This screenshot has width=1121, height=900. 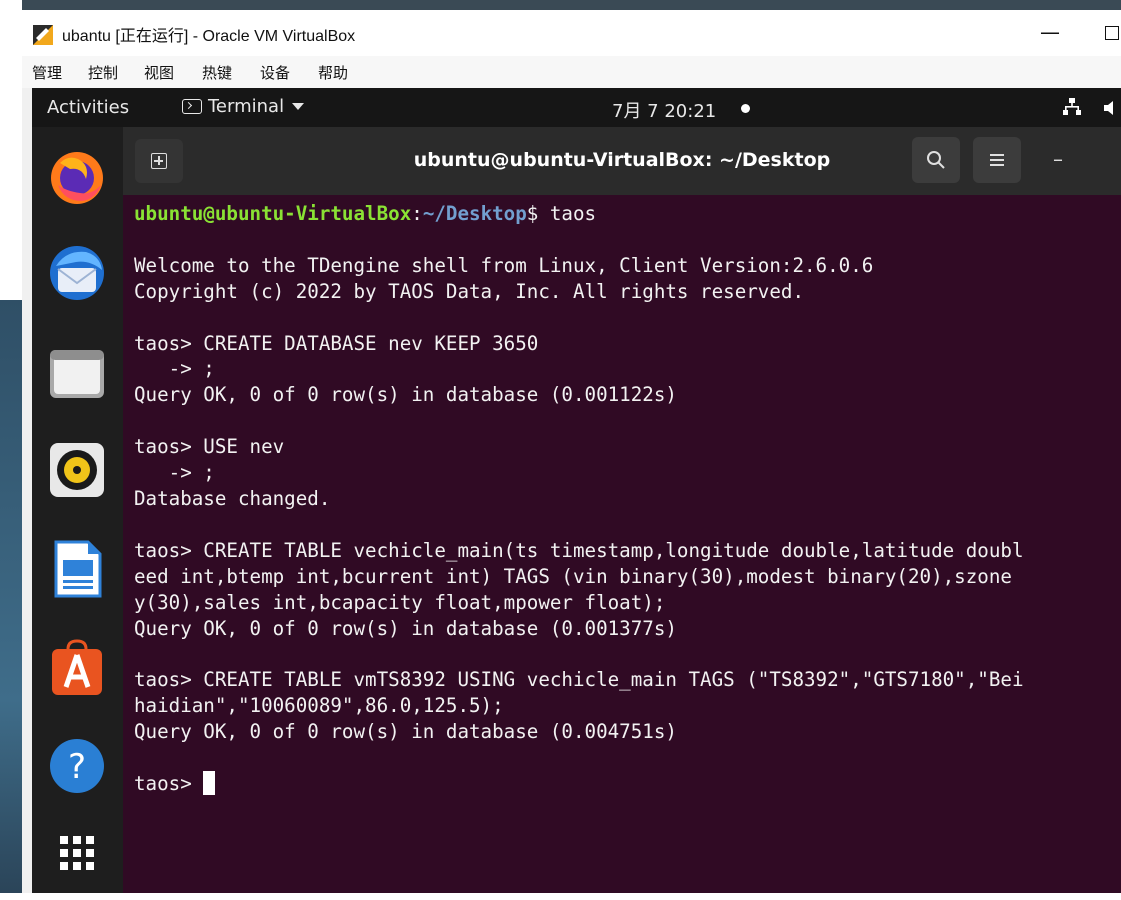 I want to click on help-icon: ?, so click(x=77, y=766).